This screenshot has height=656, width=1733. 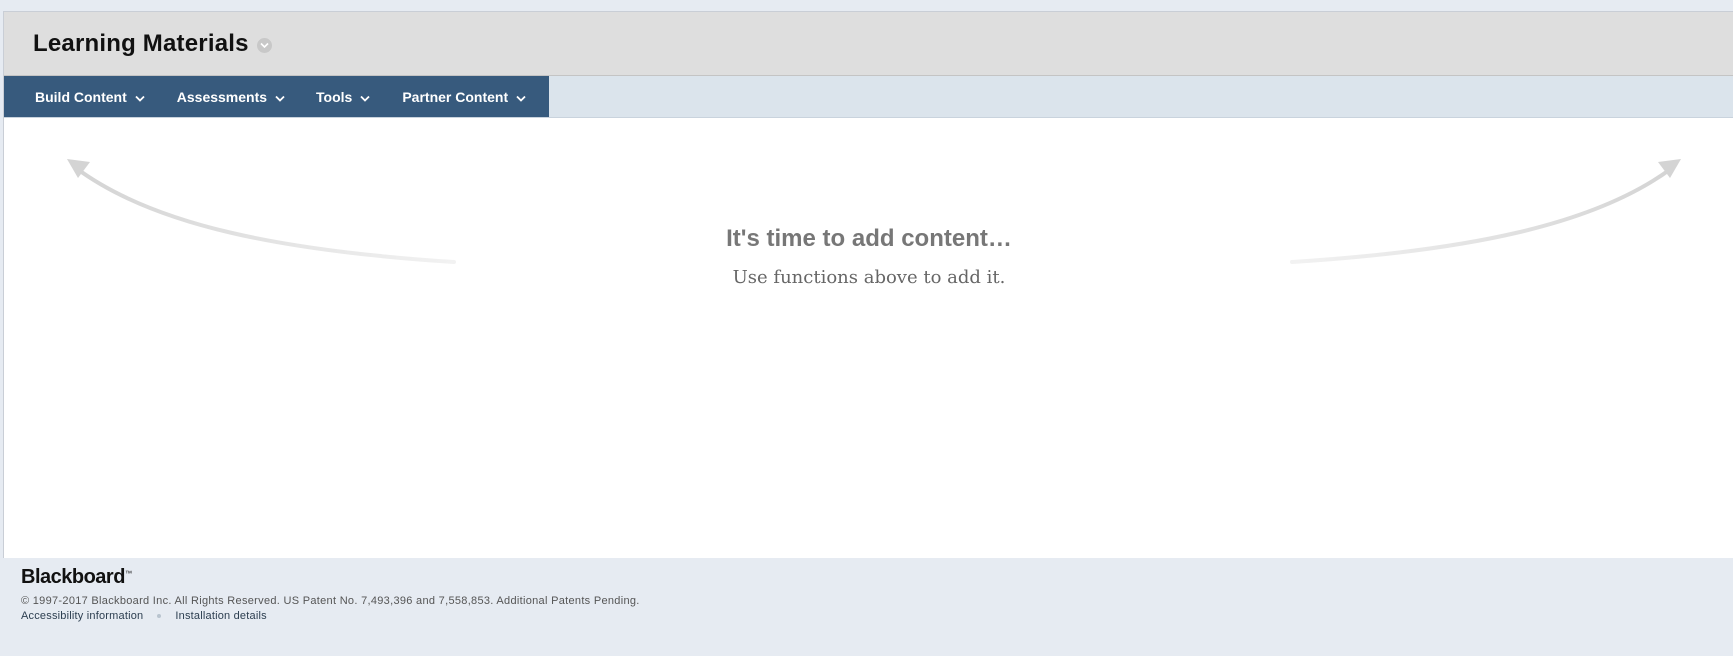 I want to click on title-bar: Learning Materials, so click(x=868, y=44).